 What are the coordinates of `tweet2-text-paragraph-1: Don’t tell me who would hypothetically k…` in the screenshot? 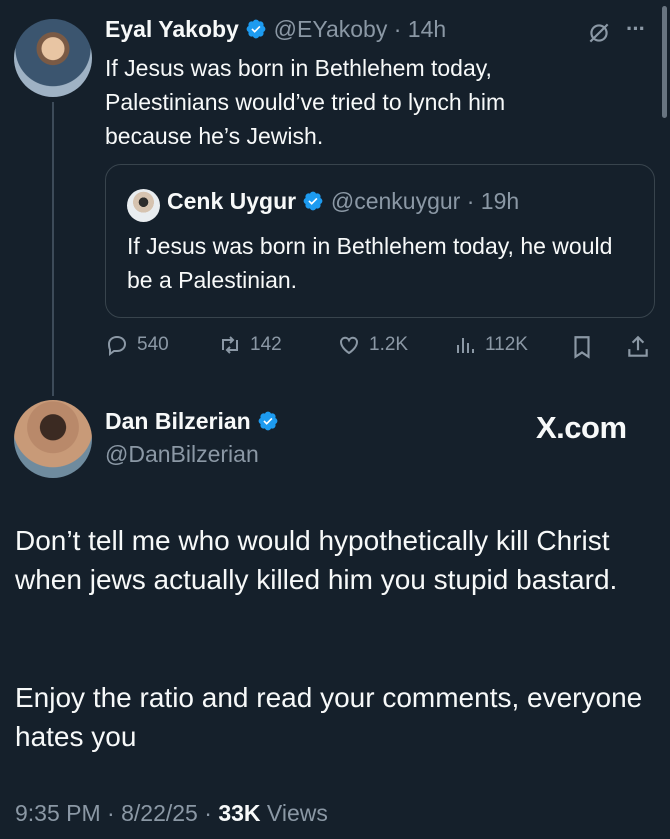 It's located at (316, 560).